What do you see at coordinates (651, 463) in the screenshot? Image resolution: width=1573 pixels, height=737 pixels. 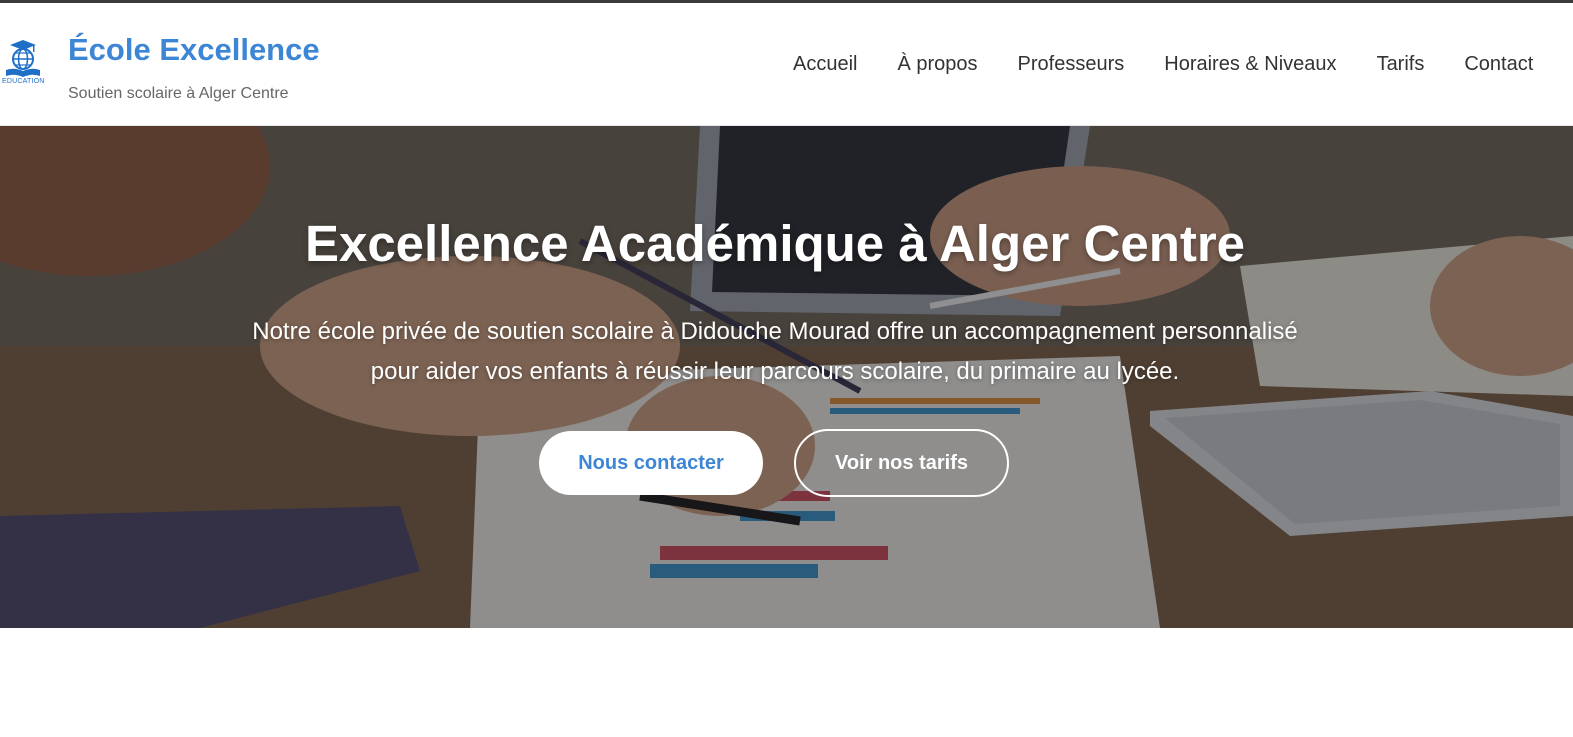 I see `contact-button: Nous contacter` at bounding box center [651, 463].